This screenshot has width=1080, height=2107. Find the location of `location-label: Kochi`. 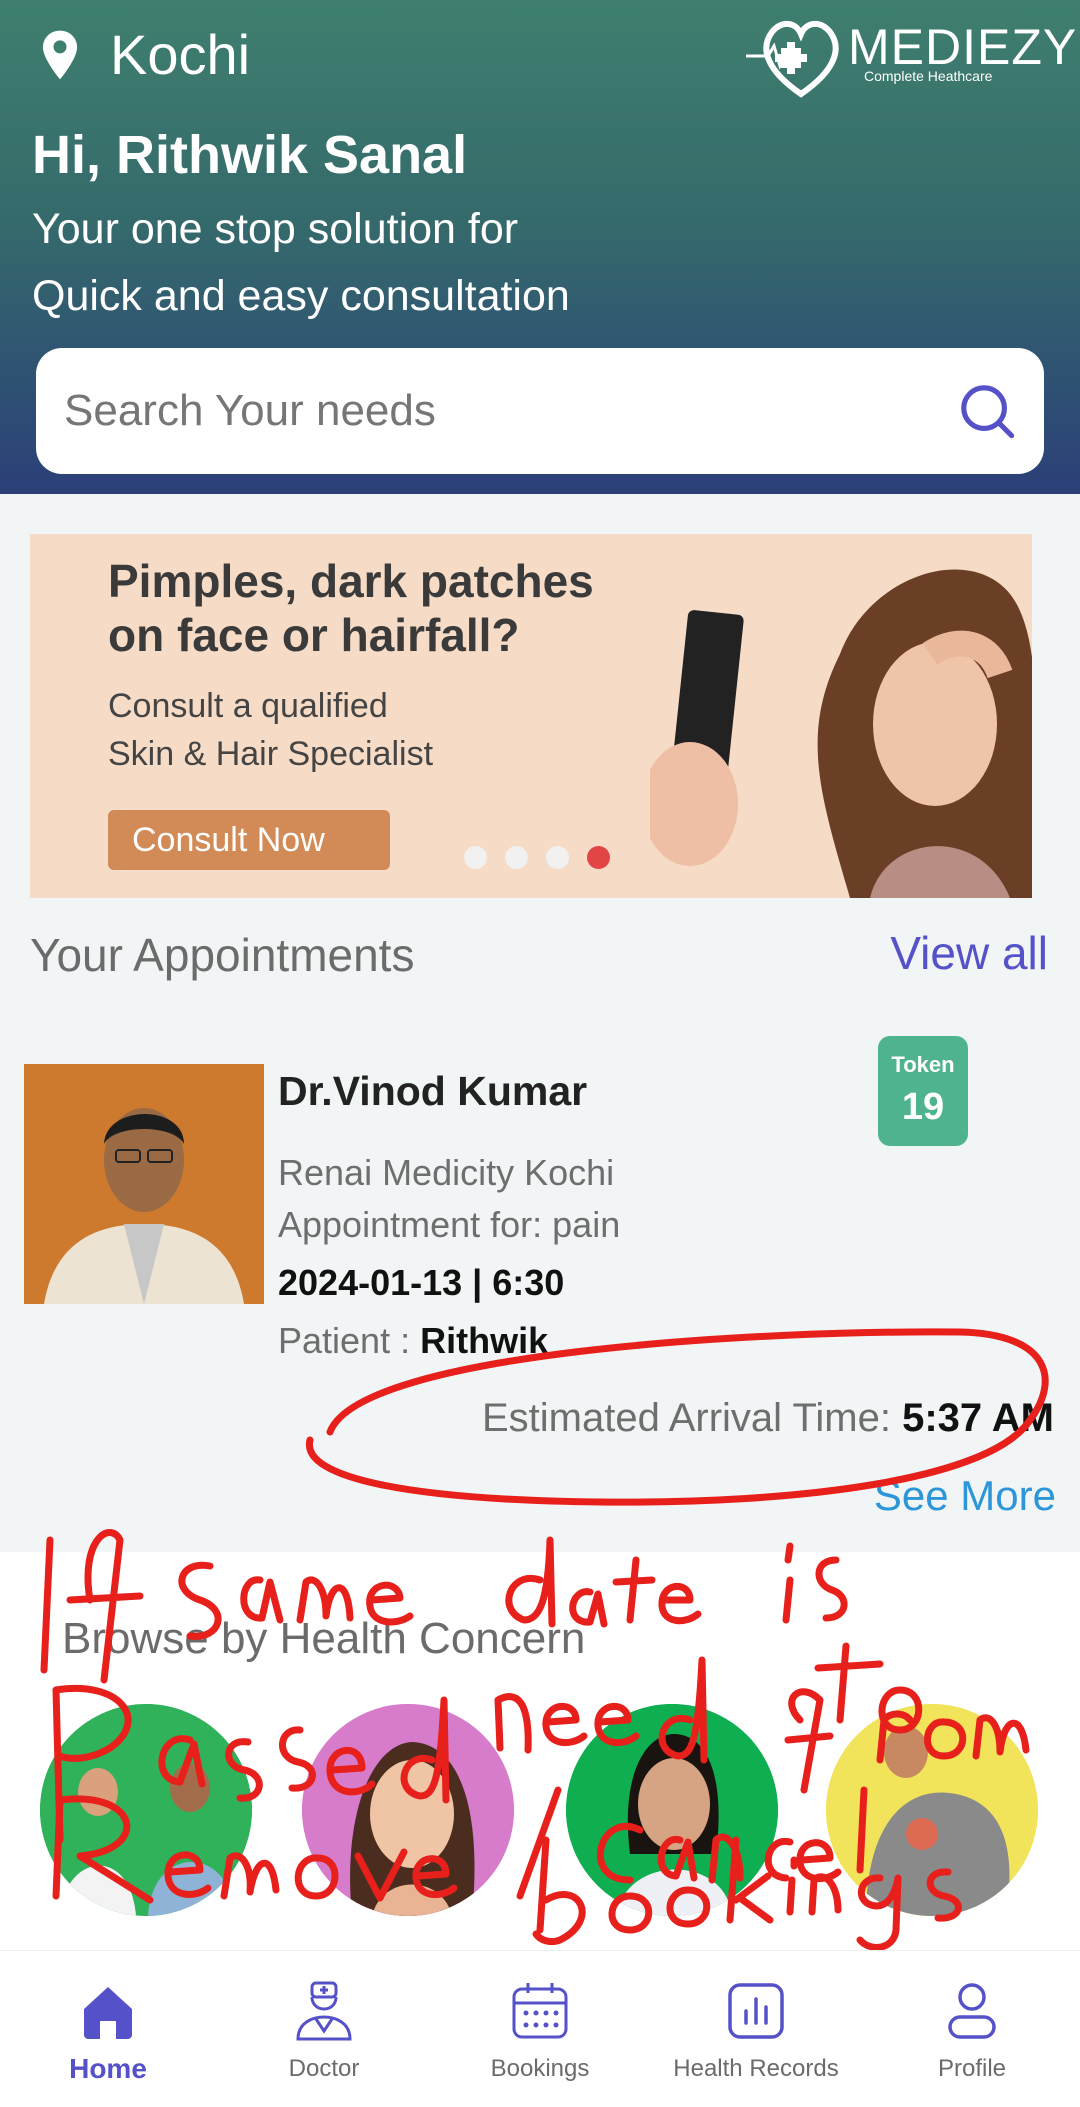

location-label: Kochi is located at coordinates (180, 54).